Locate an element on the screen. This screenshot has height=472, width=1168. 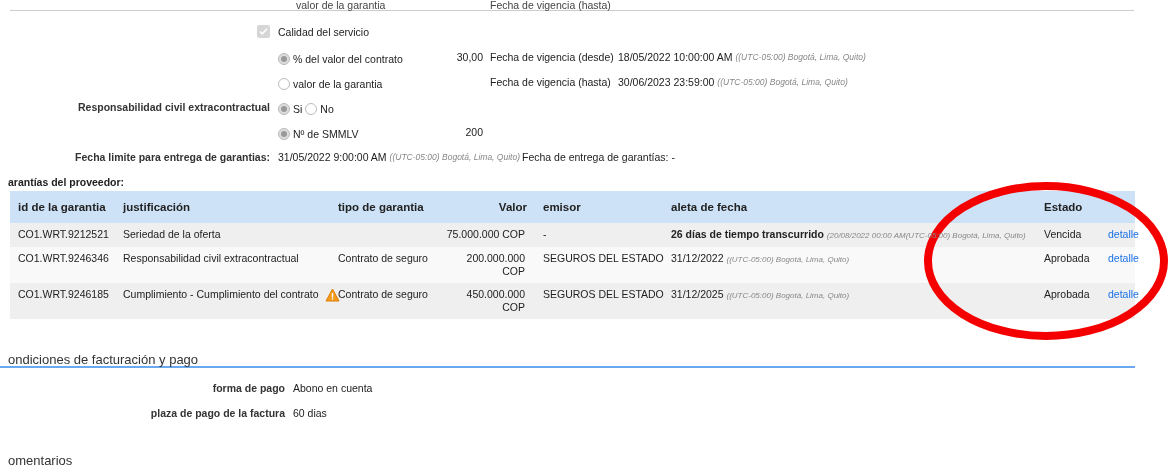
radio-label: % del valor del contrato is located at coordinates (348, 58).